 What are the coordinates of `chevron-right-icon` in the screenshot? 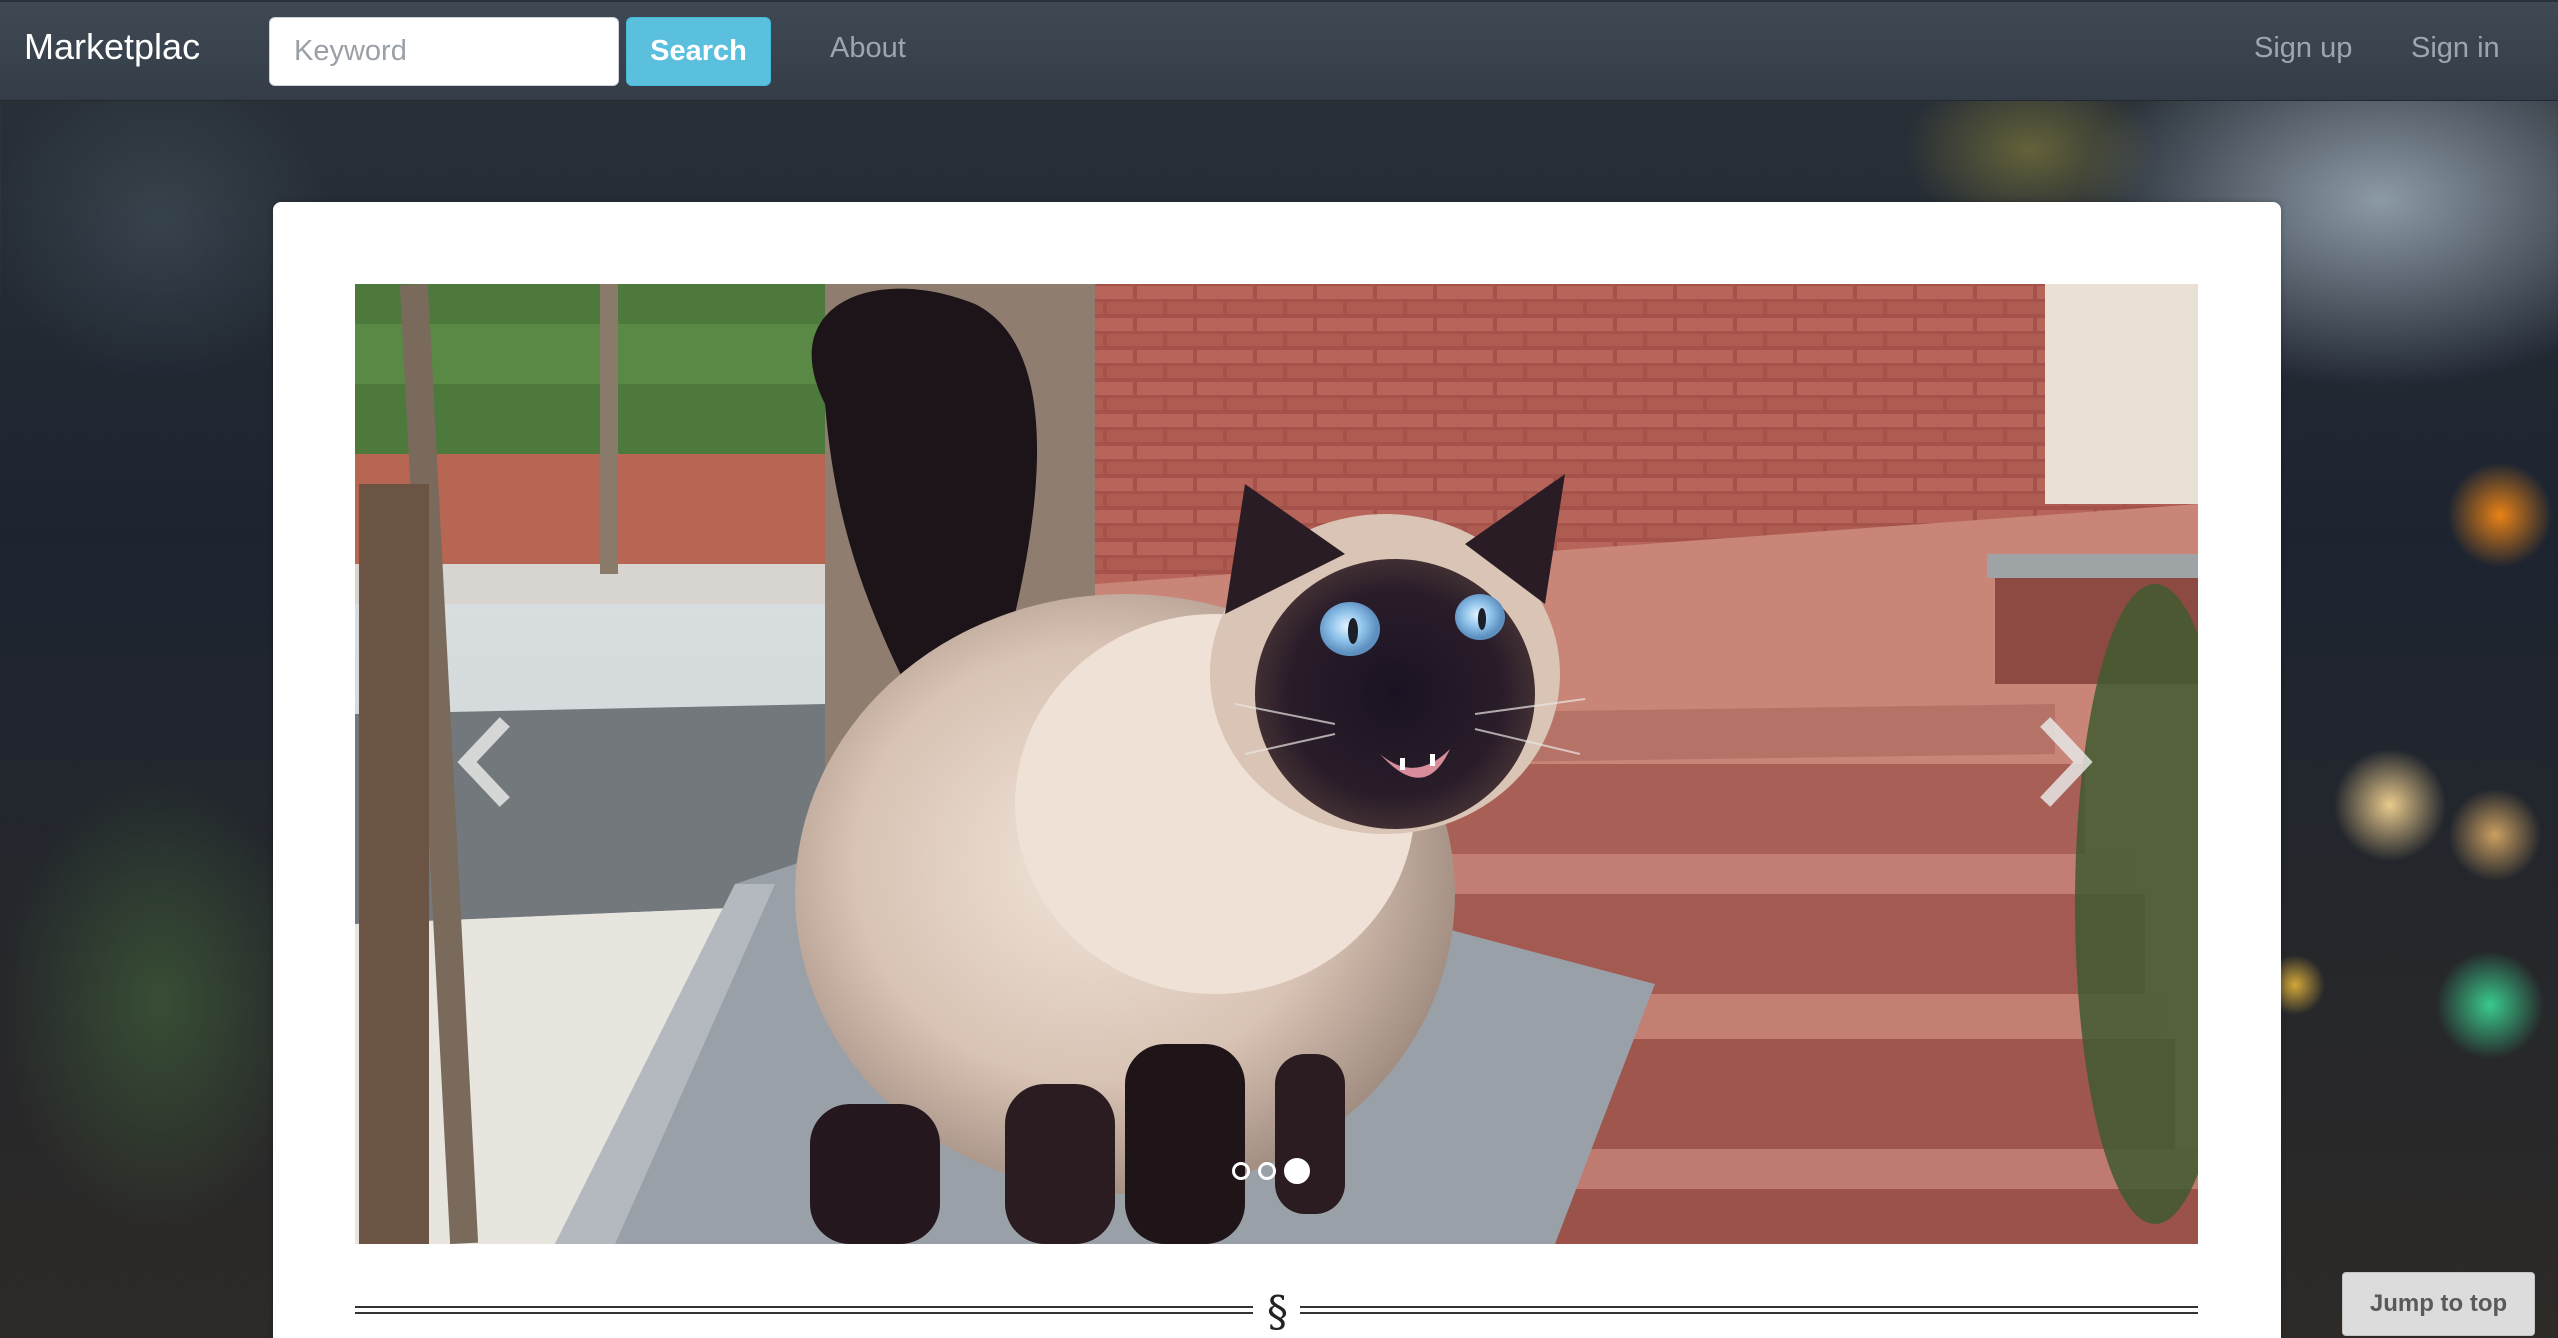 It's located at (2066, 762).